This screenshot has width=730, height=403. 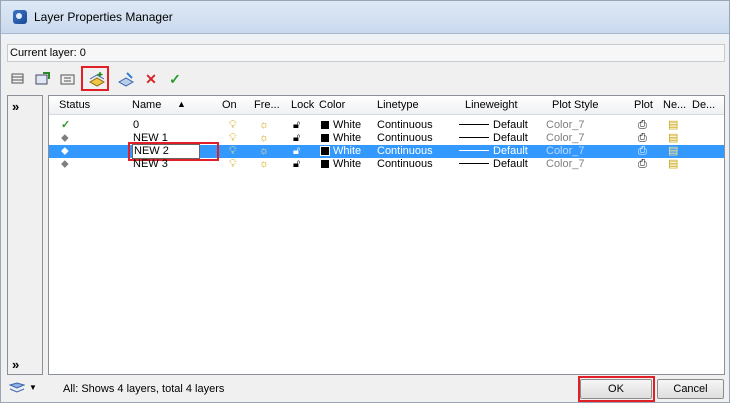 I want to click on col-color: Color, so click(x=332, y=105).